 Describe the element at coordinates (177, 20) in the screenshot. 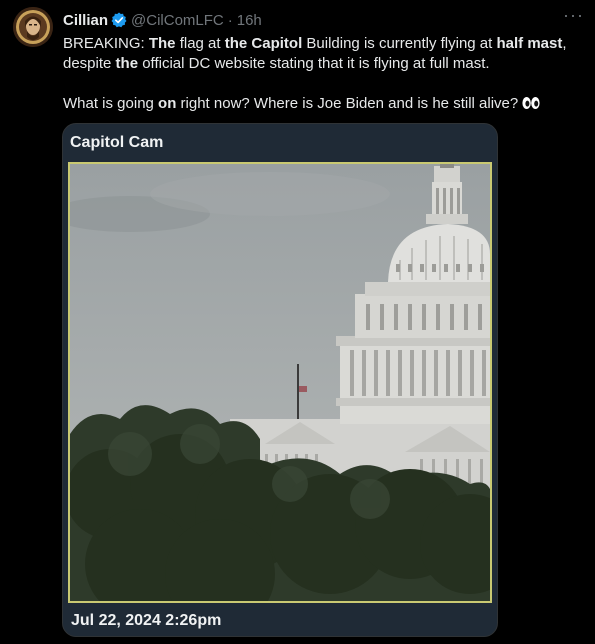

I see `author-handle: @CilComLFC` at that location.